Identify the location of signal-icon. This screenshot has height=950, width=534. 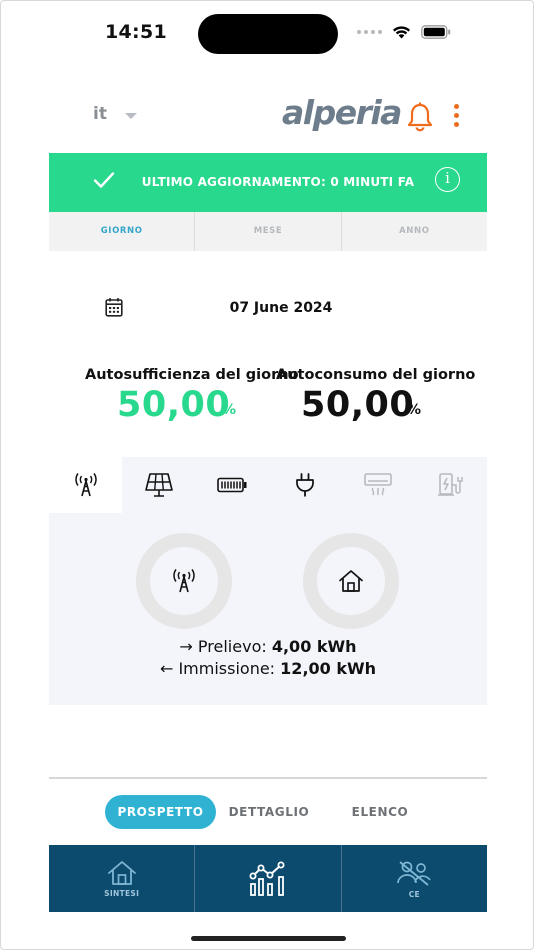
(369, 32).